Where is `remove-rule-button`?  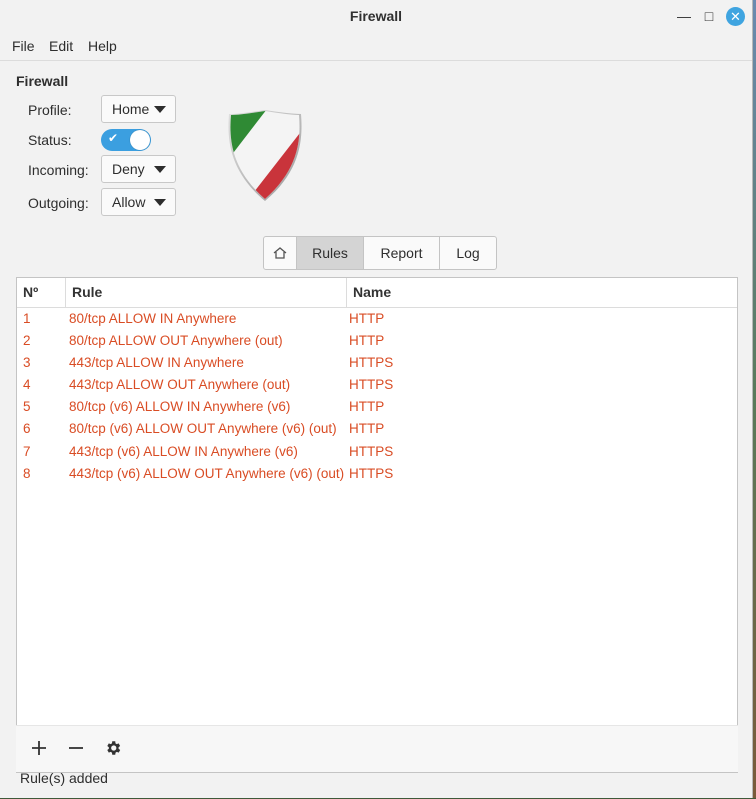 remove-rule-button is located at coordinates (76, 748).